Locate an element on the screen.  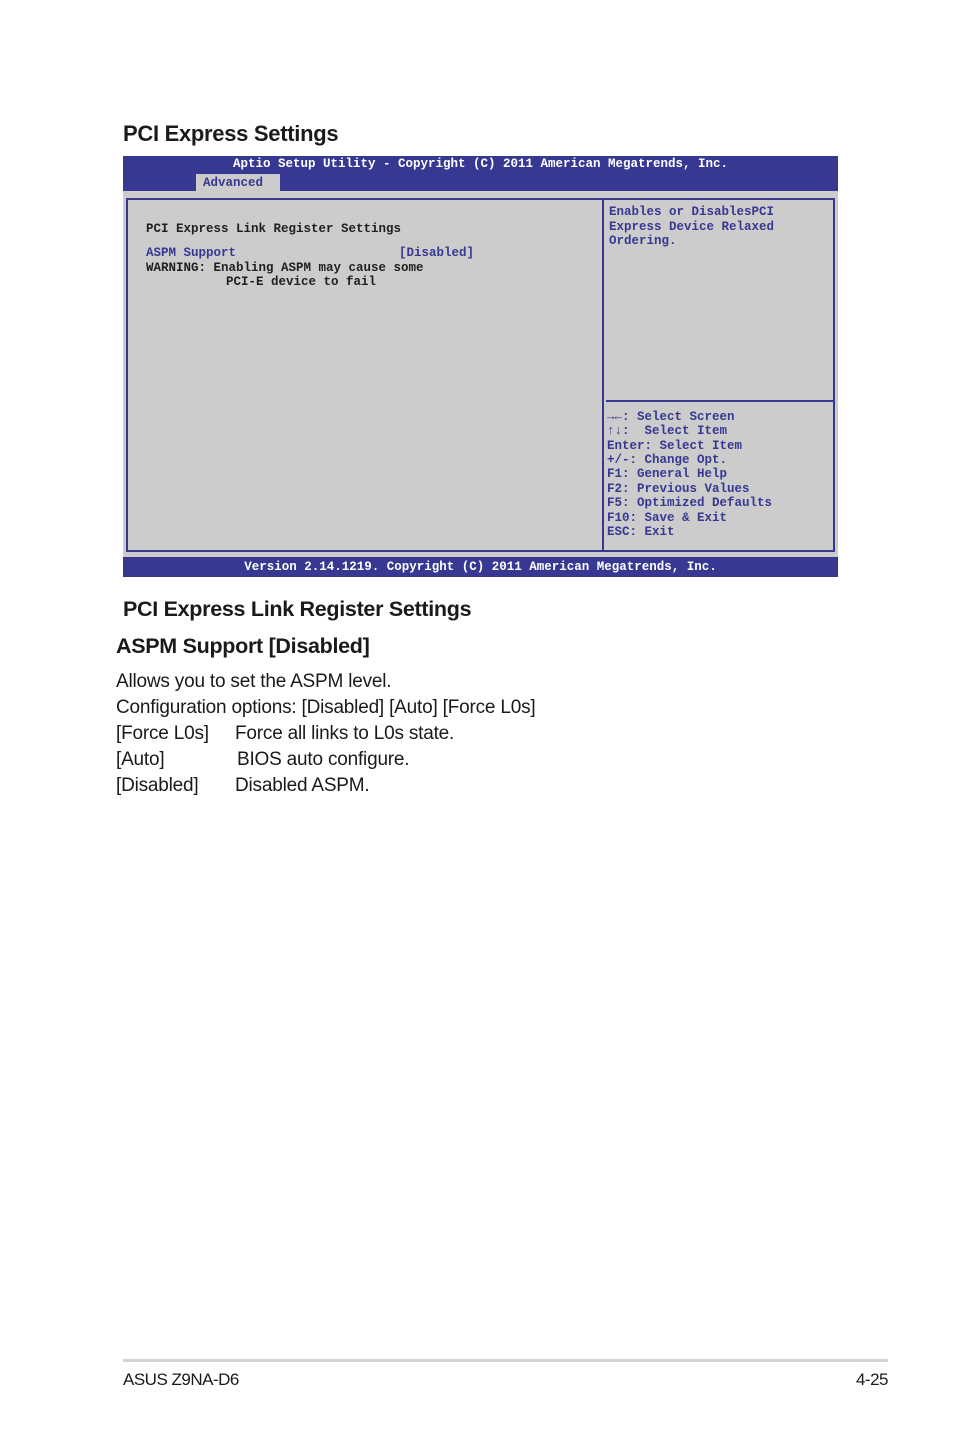
warning-line-2: PCI-E device to fail is located at coordinates (301, 282).